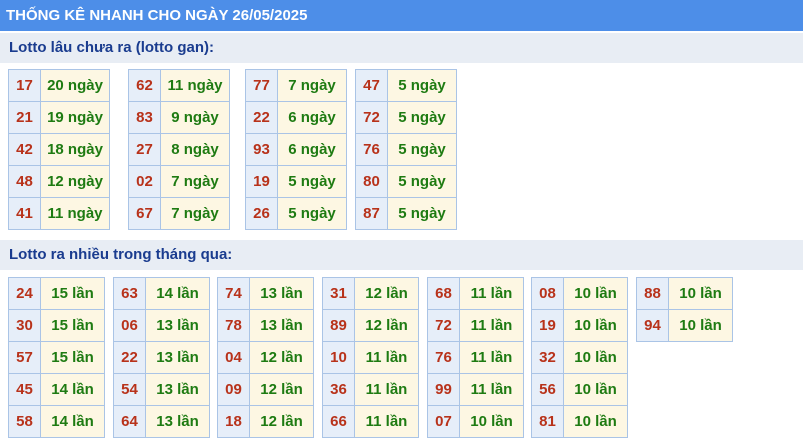 The width and height of the screenshot is (803, 448). What do you see at coordinates (72, 421) in the screenshot?
I see `times-drawn: 14 lần` at bounding box center [72, 421].